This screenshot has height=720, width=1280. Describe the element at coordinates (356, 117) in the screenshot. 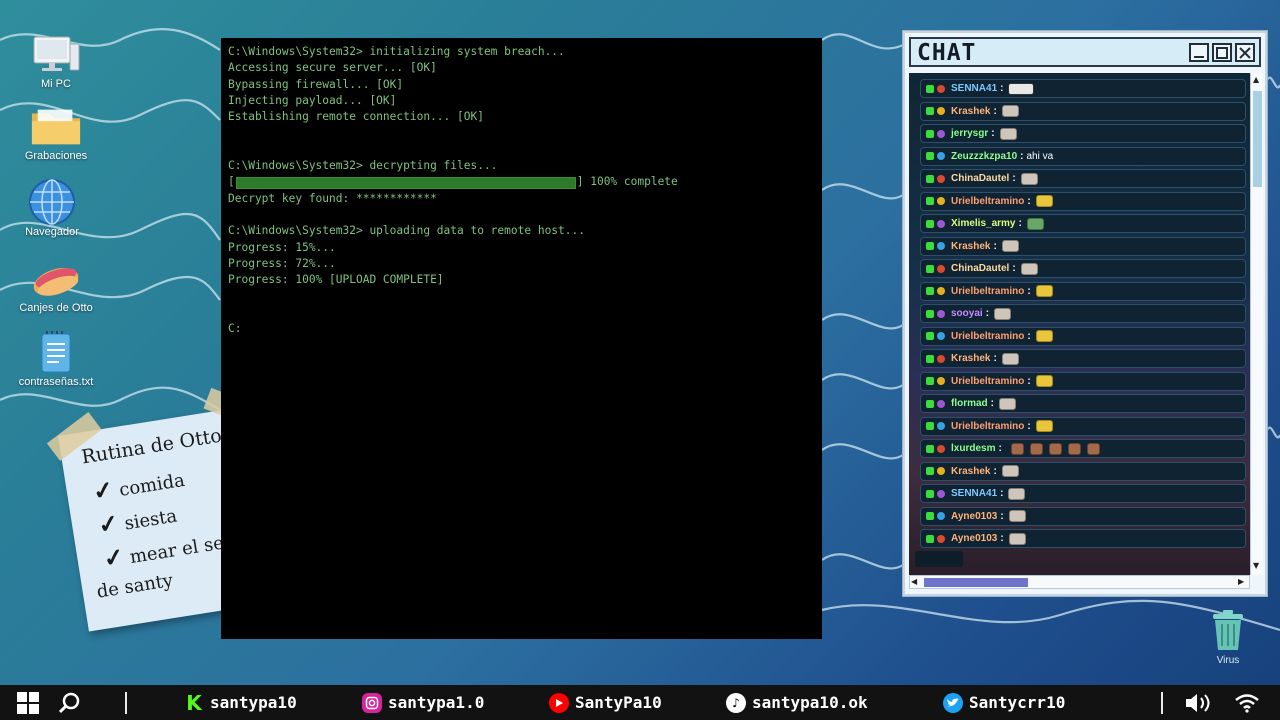

I see `terminal-line: Establishing remote connection... [OK]` at that location.